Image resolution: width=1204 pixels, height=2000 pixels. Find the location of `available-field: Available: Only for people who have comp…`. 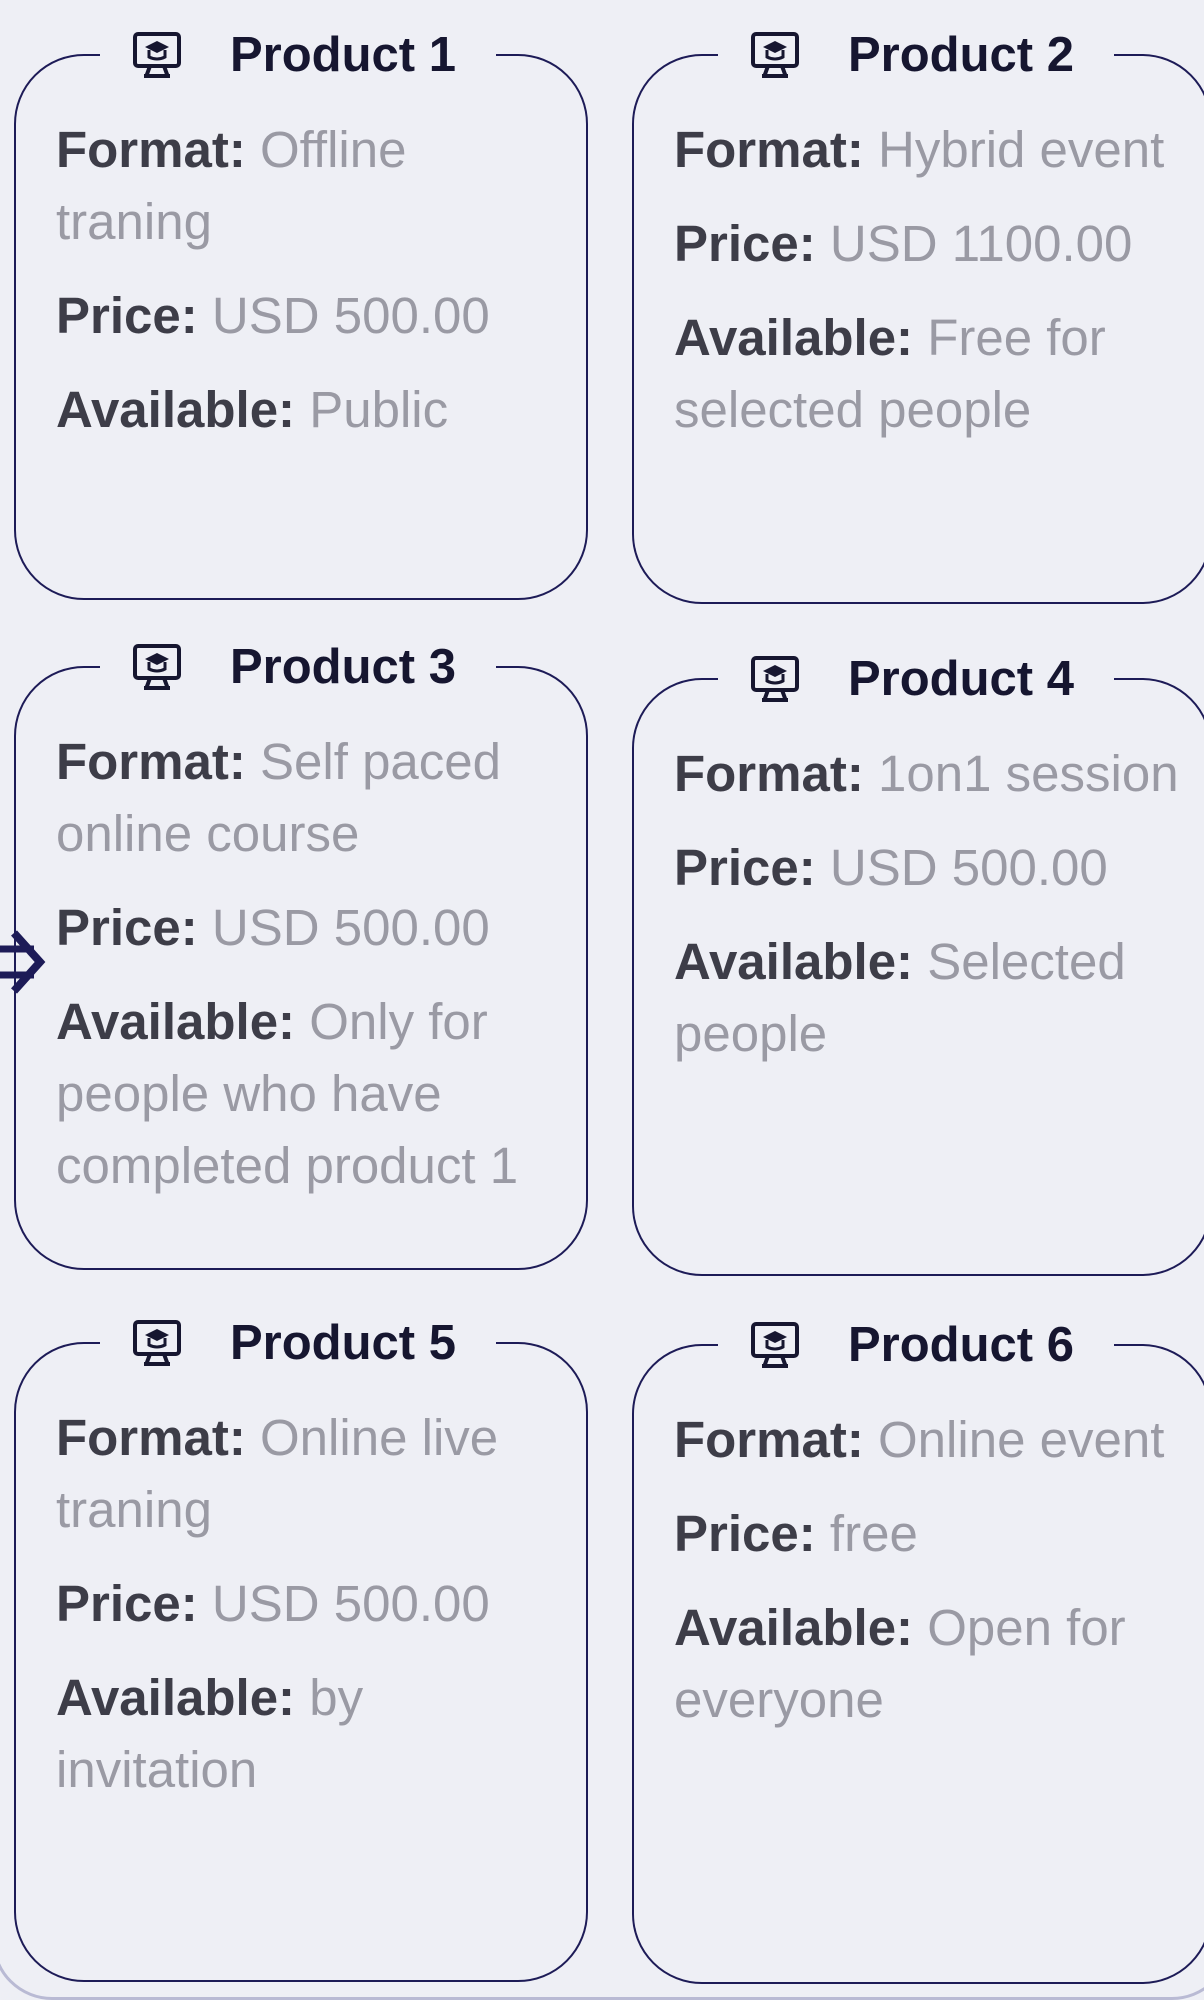

available-field: Available: Only for people who have comp… is located at coordinates (314, 1094).